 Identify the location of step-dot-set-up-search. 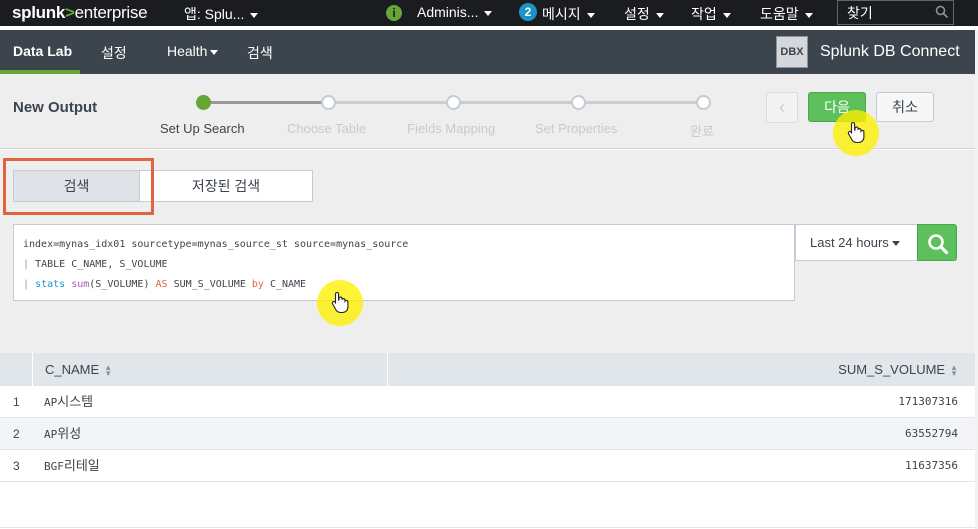
(203, 102).